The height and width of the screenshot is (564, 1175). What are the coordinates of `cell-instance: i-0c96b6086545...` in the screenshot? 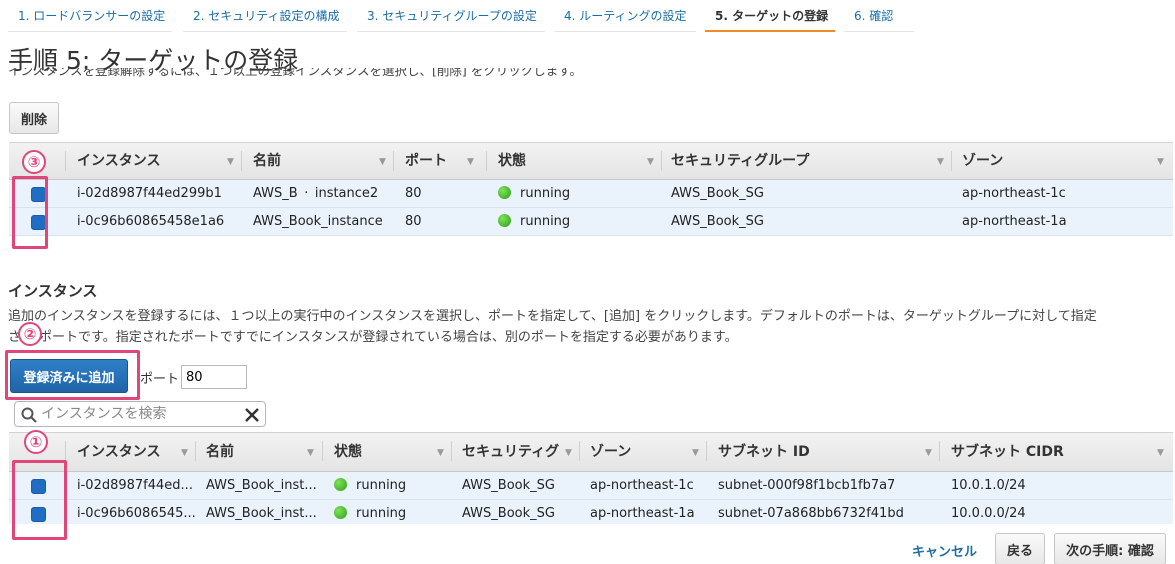 It's located at (136, 513).